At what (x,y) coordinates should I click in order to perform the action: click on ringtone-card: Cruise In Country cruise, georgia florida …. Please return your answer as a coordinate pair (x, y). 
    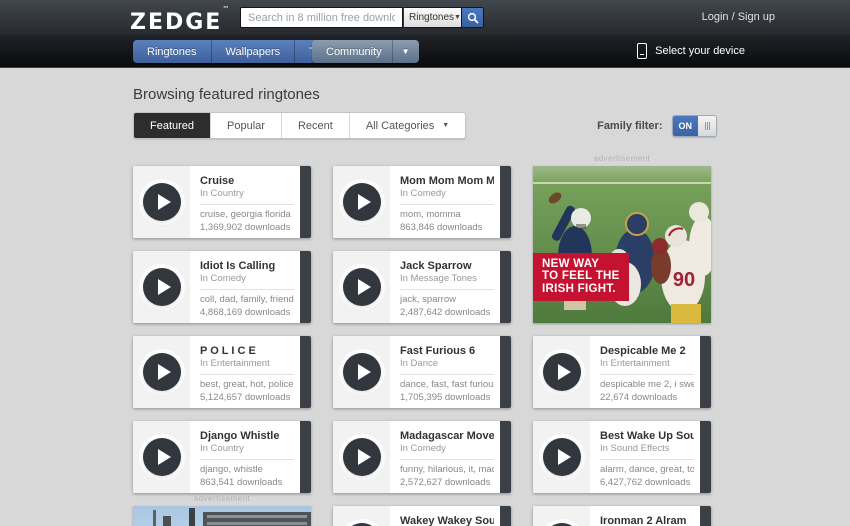
    Looking at the image, I should click on (222, 202).